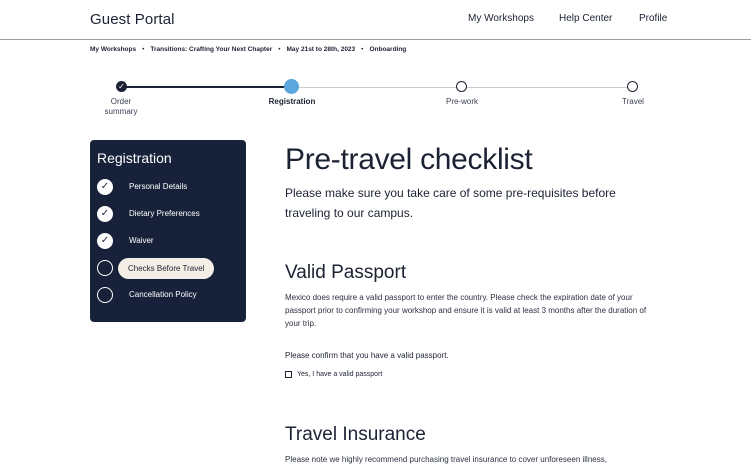 Image resolution: width=751 pixels, height=468 pixels. Describe the element at coordinates (134, 158) in the screenshot. I see `sidebar-title: Registration` at that location.